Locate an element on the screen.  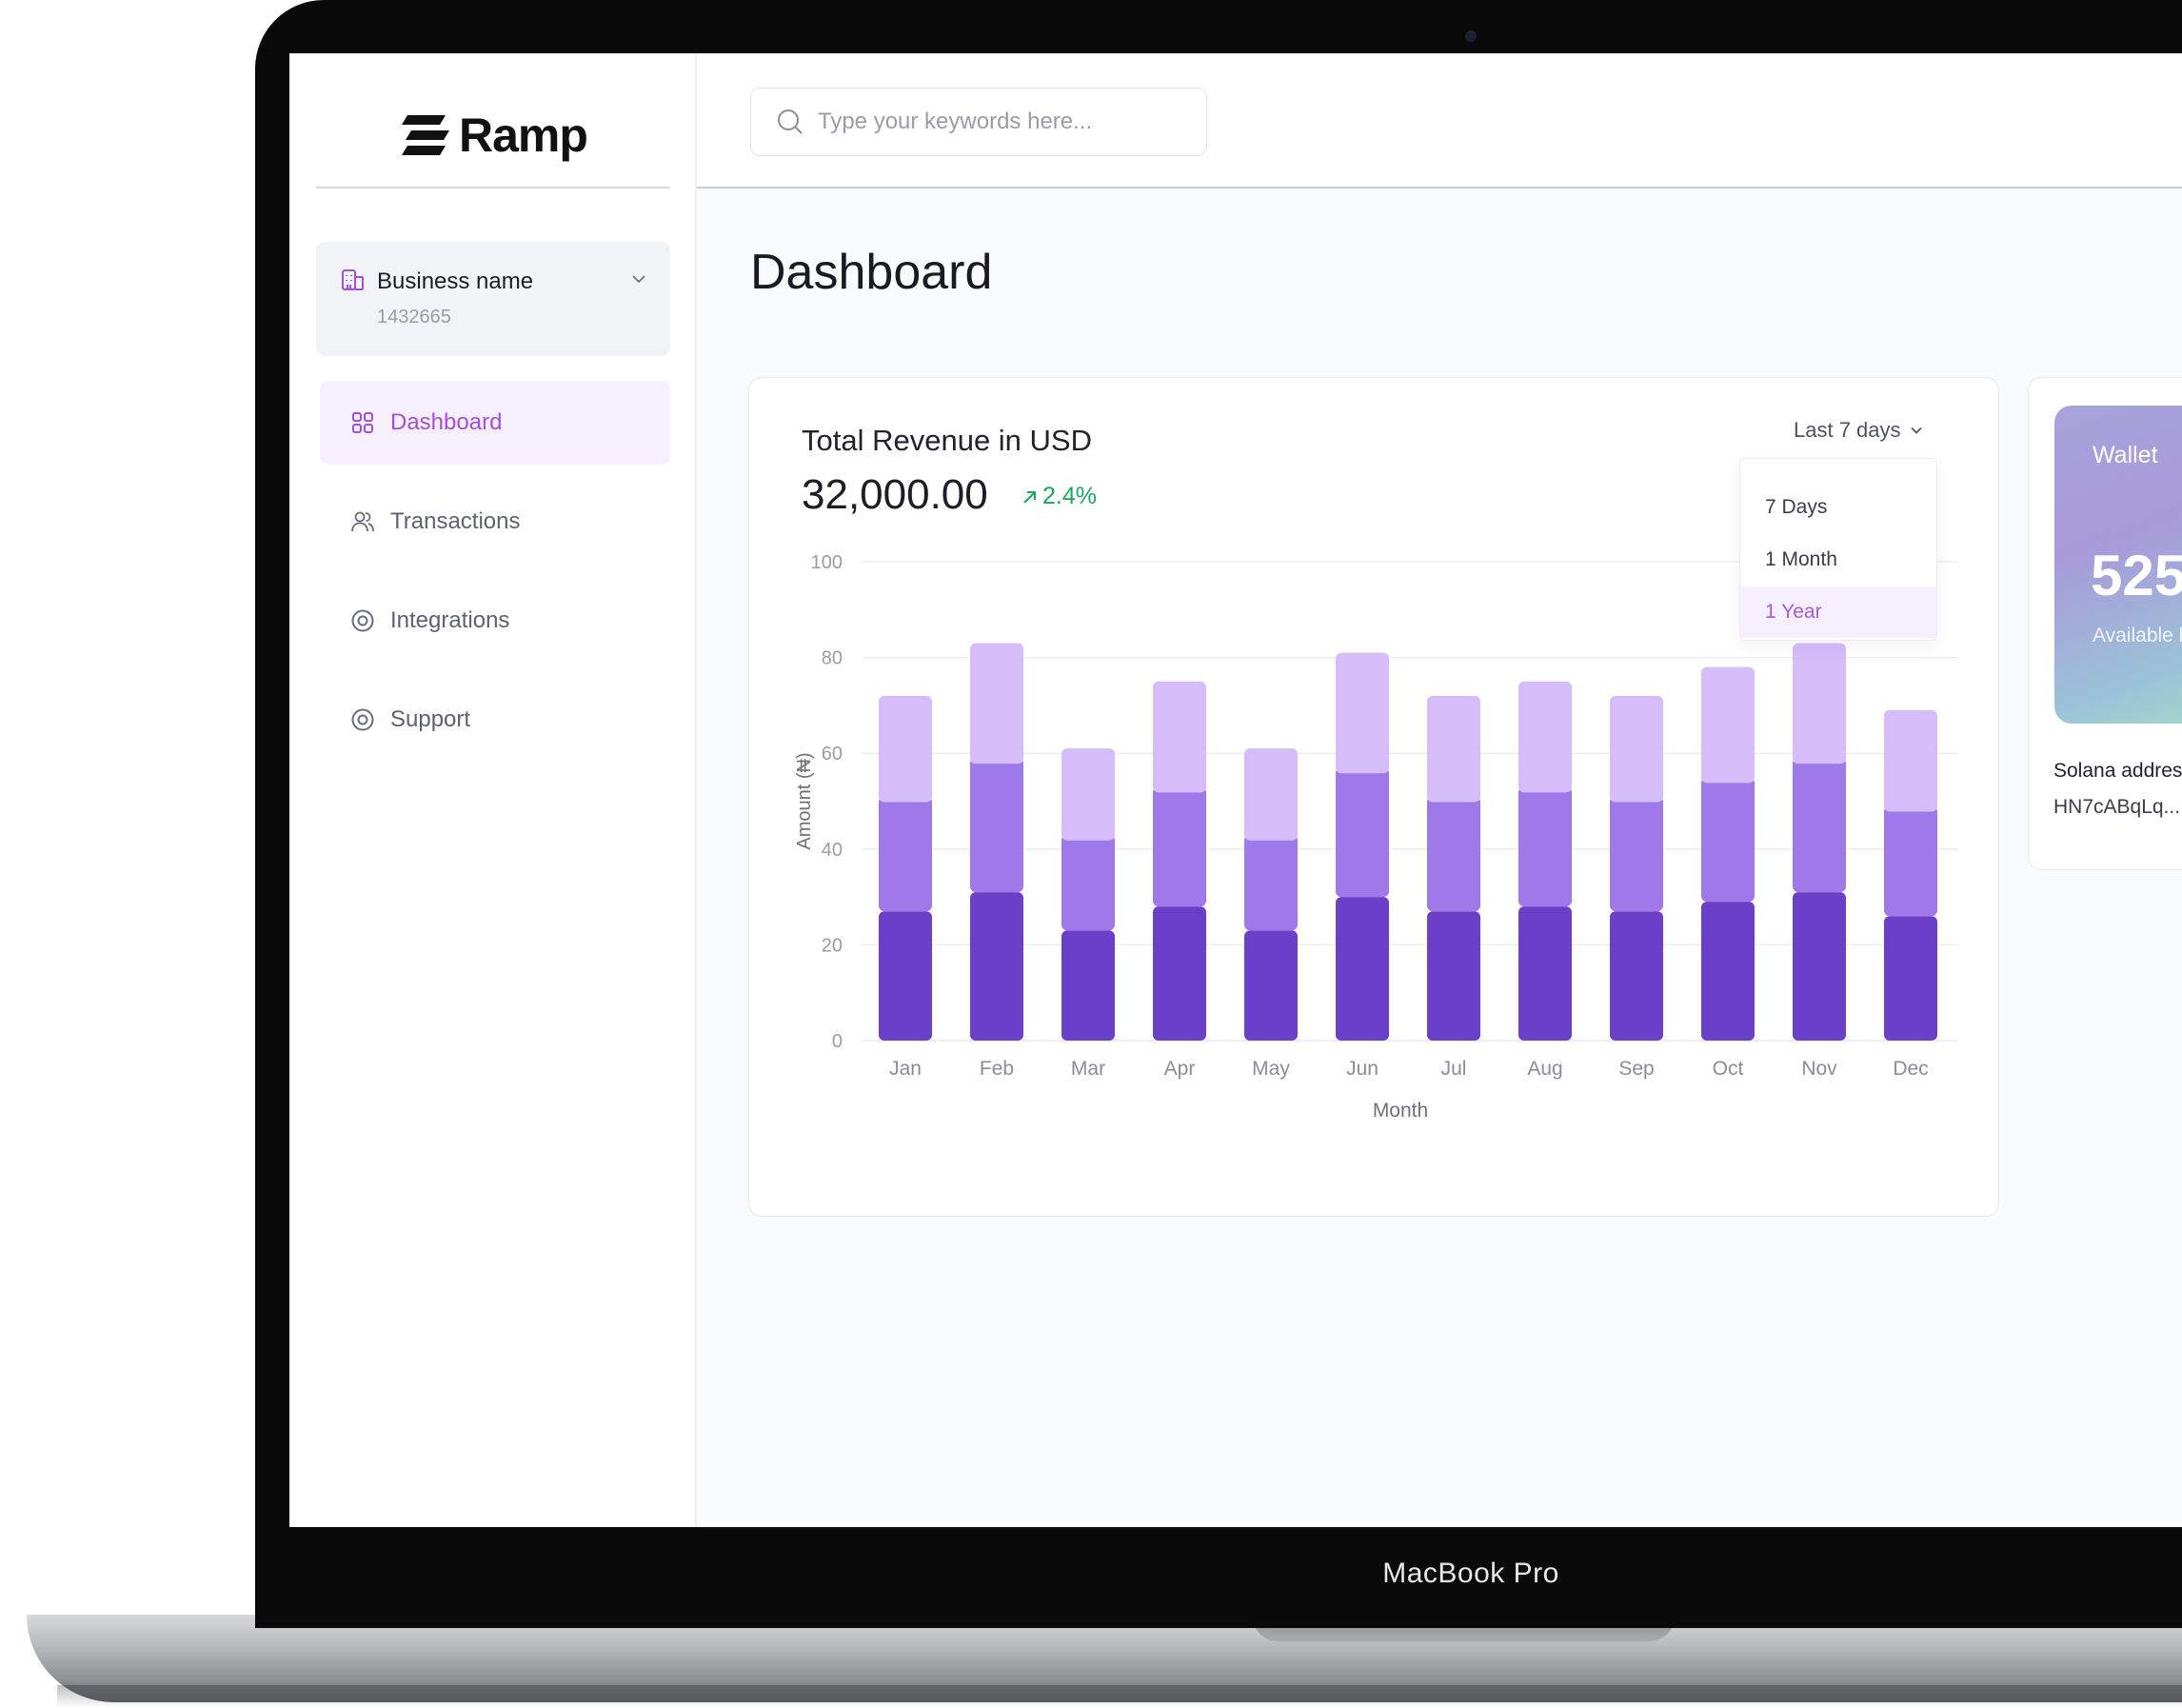
y-tick-label: 20 is located at coordinates (833, 945).